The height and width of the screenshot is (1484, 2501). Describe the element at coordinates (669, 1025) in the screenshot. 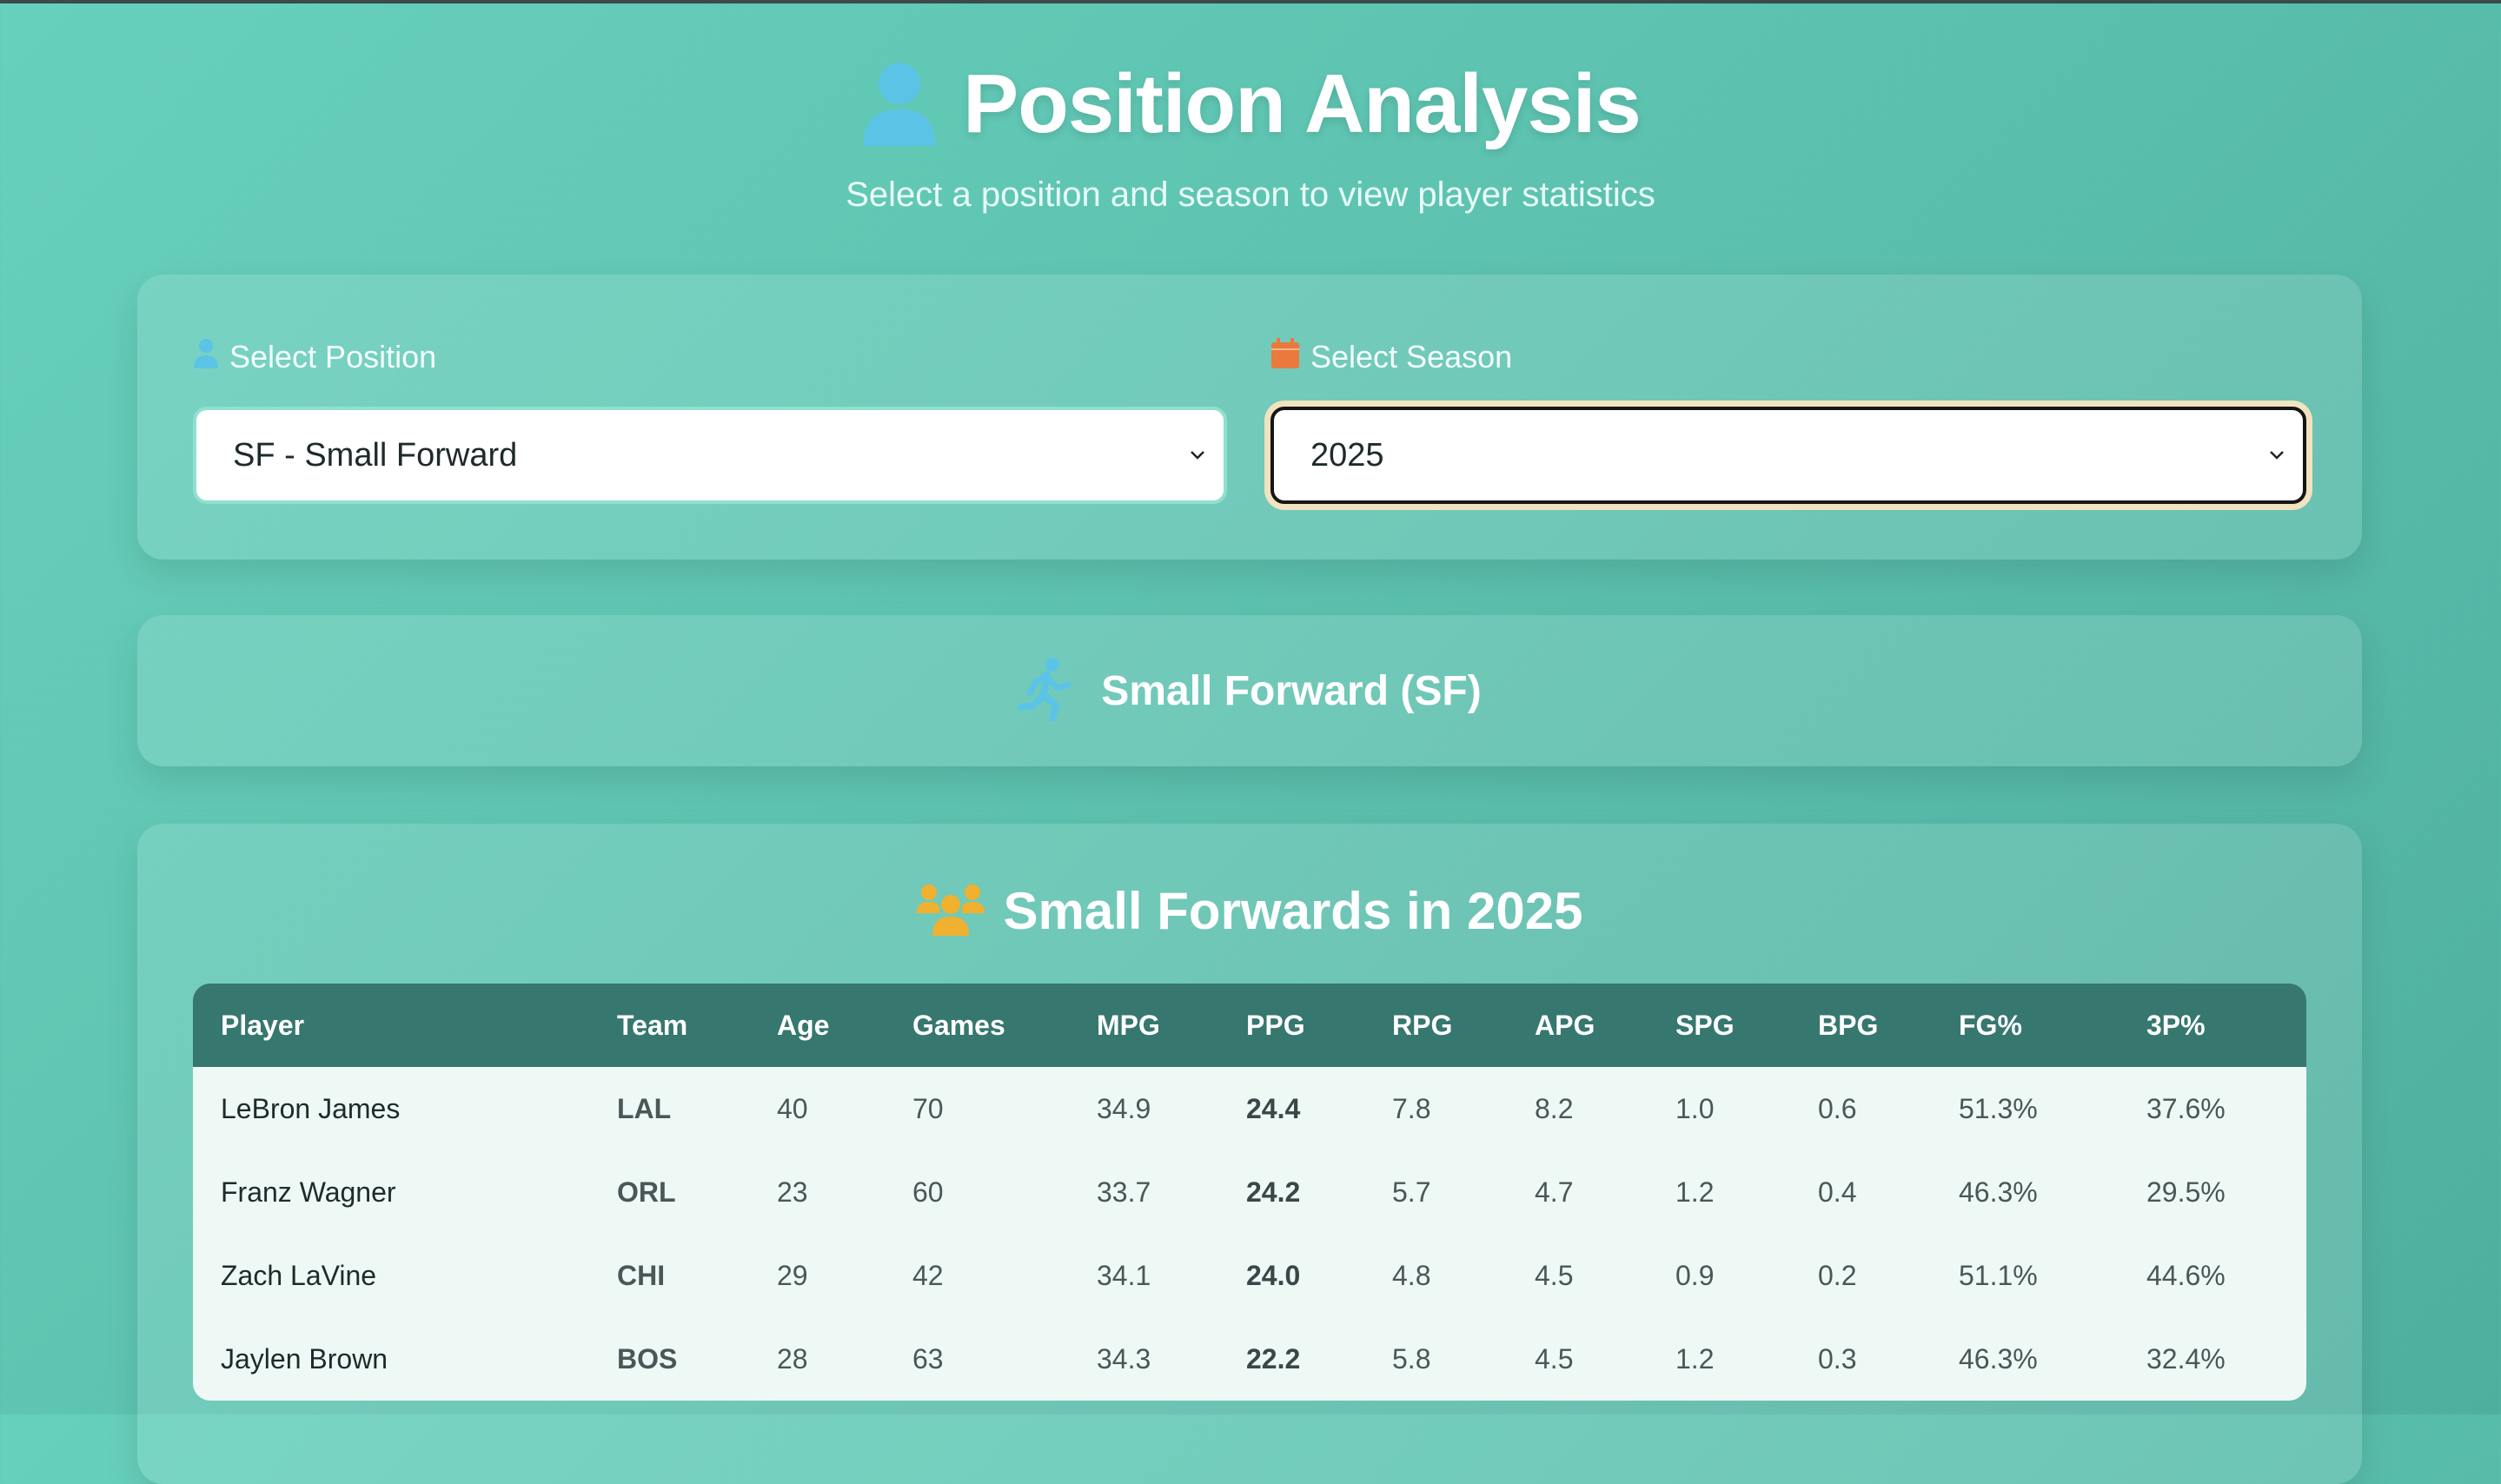

I see `column-header: Team` at that location.